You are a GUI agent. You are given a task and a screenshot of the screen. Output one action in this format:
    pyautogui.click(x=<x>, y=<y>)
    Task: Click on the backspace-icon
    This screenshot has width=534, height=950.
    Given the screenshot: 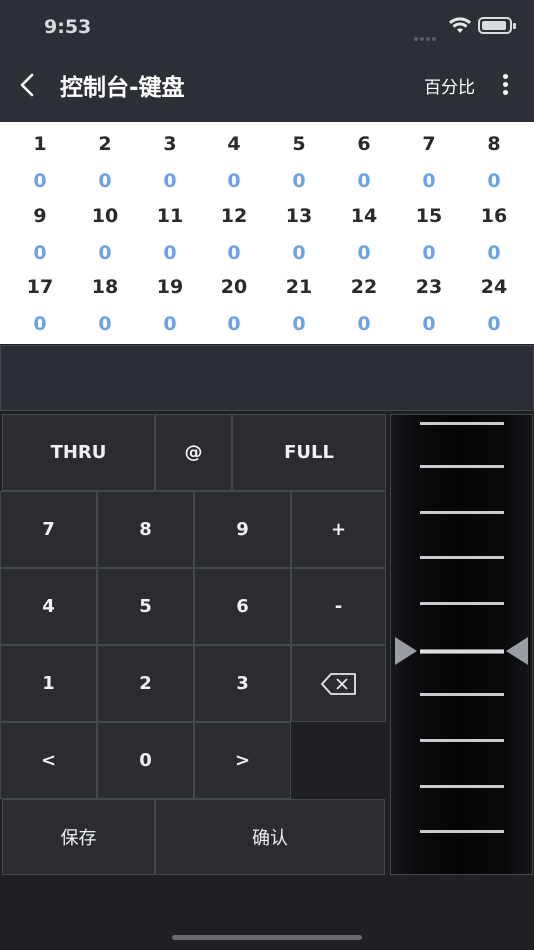 What is the action you would take?
    pyautogui.click(x=338, y=683)
    